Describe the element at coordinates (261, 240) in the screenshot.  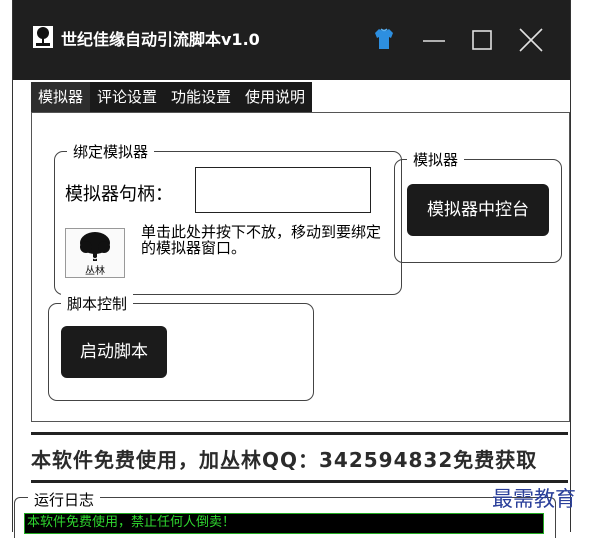
I see `bind-hint-text: 单击此处并按下不放，移动到要绑定的模拟器窗口。` at that location.